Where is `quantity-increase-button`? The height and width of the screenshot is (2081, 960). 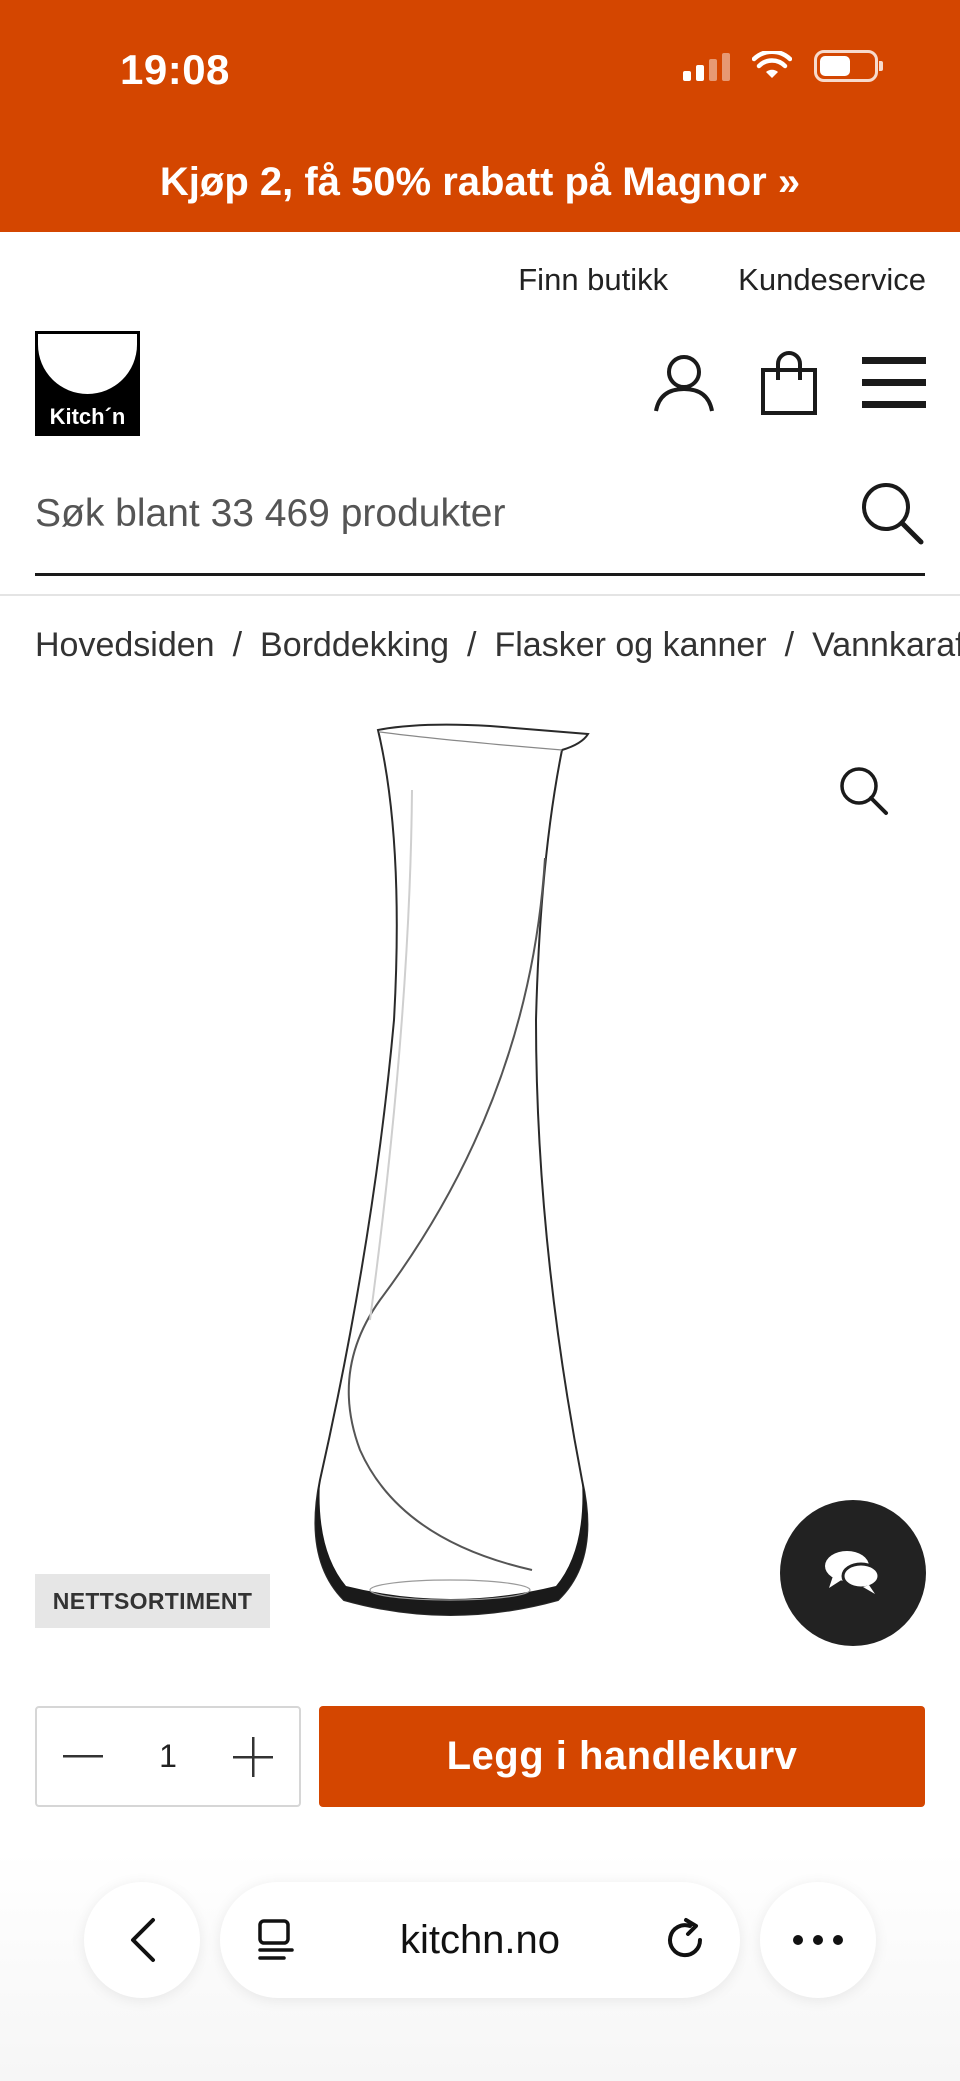
quantity-increase-button is located at coordinates (253, 1757).